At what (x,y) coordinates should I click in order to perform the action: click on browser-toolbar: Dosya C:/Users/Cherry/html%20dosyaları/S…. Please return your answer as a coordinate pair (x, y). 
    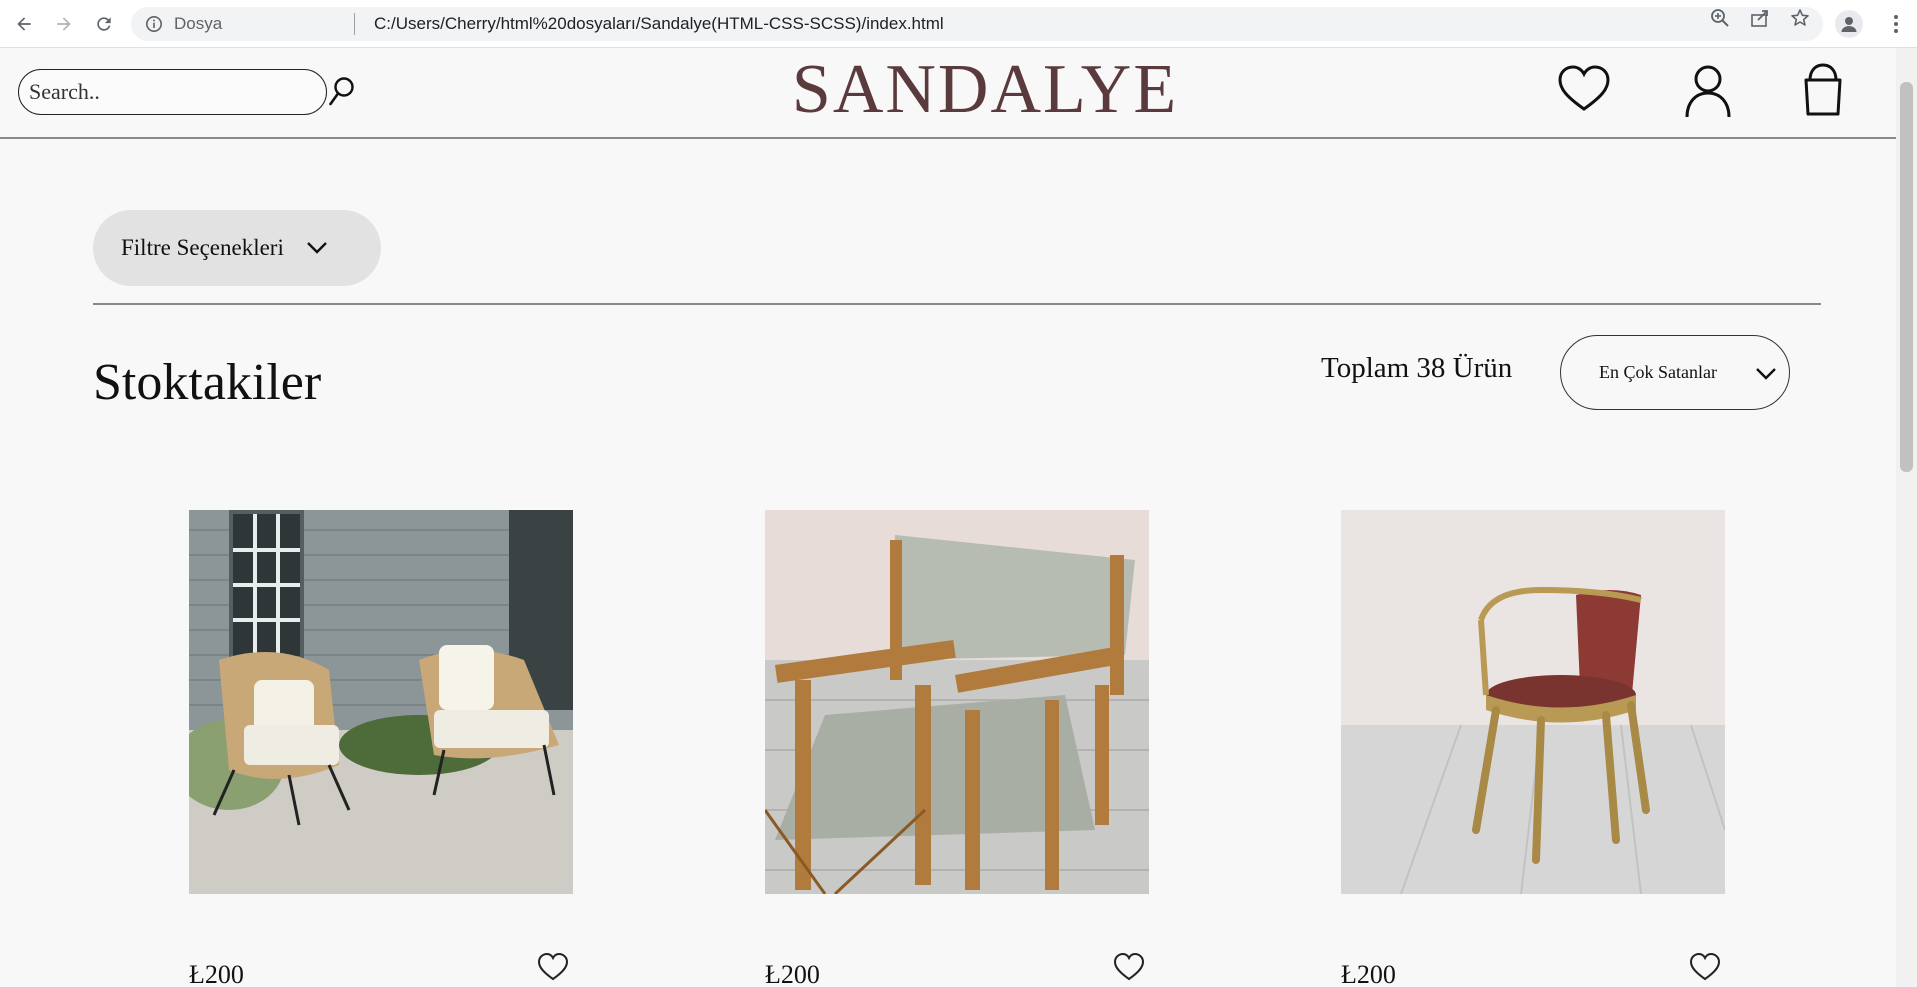
    Looking at the image, I should click on (958, 24).